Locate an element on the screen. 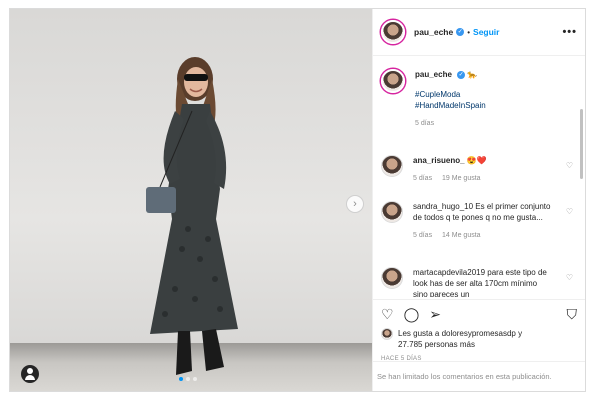 The height and width of the screenshot is (400, 600). likes-count: 27.785 personas más is located at coordinates (436, 344).